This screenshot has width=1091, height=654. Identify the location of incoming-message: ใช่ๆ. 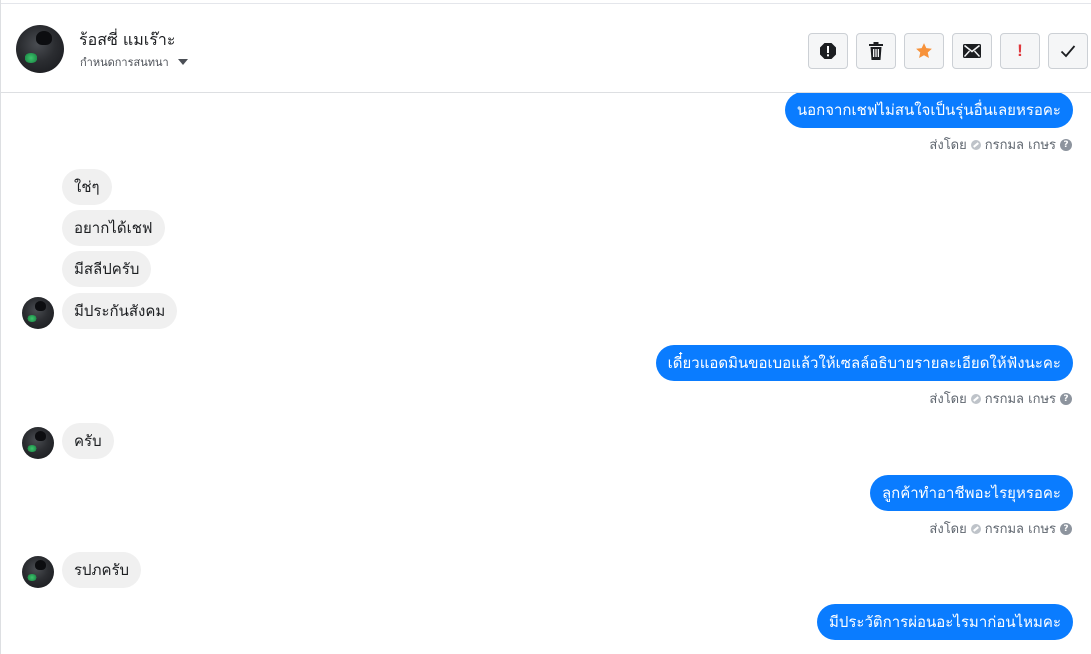
(87, 187).